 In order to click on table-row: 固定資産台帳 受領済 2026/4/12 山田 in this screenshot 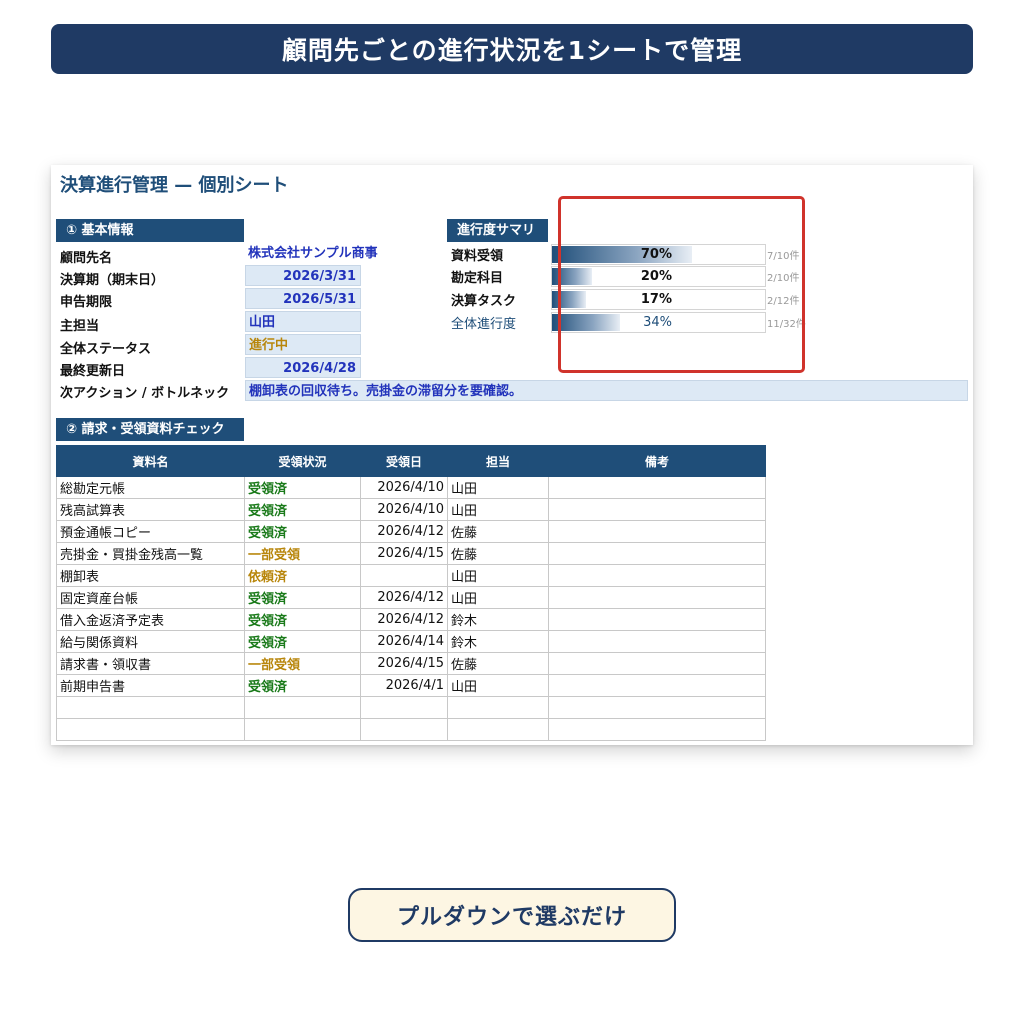, I will do `click(411, 597)`.